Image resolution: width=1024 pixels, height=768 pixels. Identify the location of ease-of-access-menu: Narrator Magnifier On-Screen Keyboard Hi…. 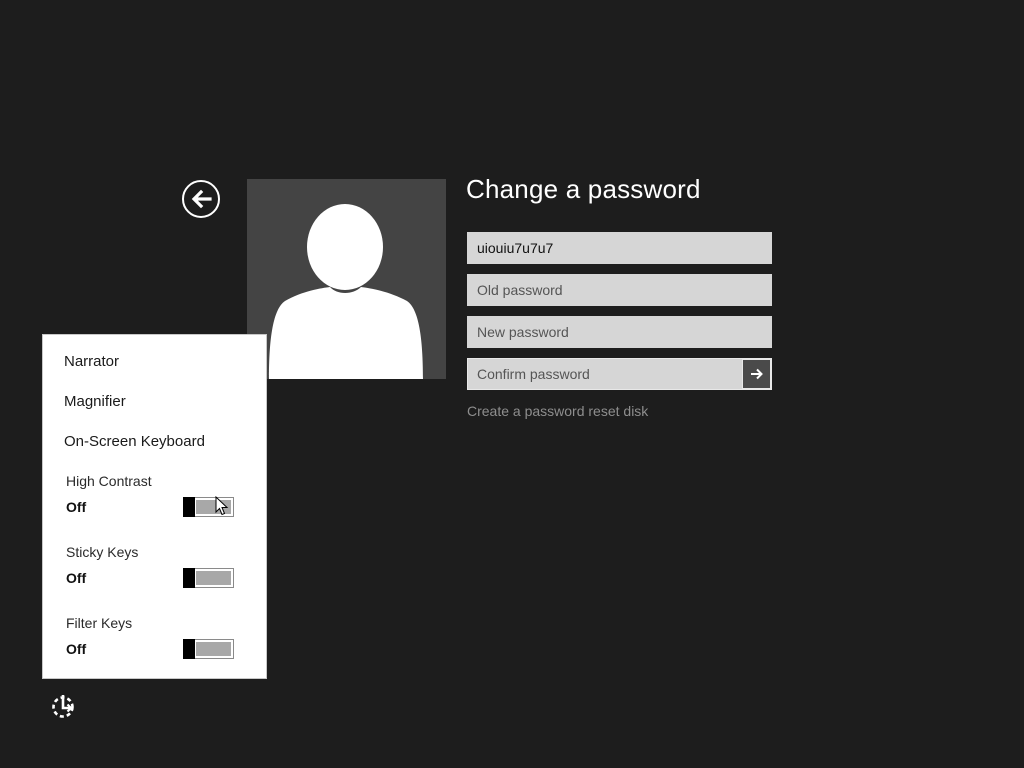
(154, 506).